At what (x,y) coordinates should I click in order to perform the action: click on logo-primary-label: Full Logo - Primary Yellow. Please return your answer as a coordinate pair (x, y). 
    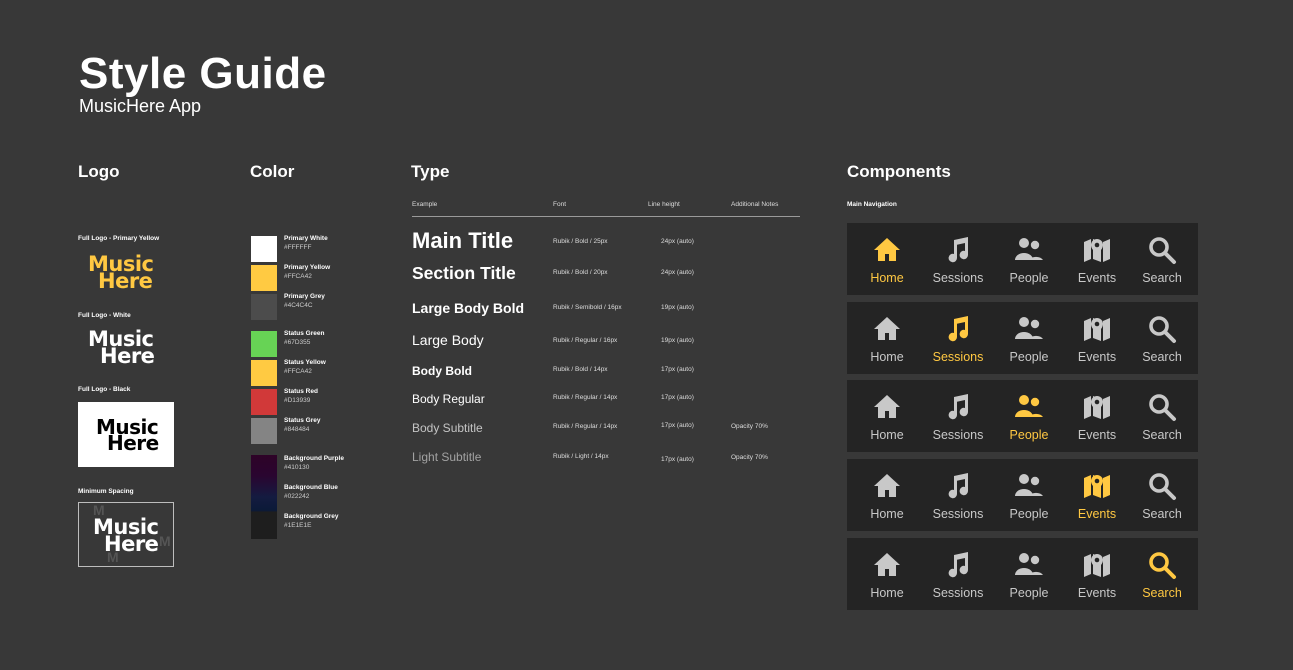
    Looking at the image, I should click on (119, 238).